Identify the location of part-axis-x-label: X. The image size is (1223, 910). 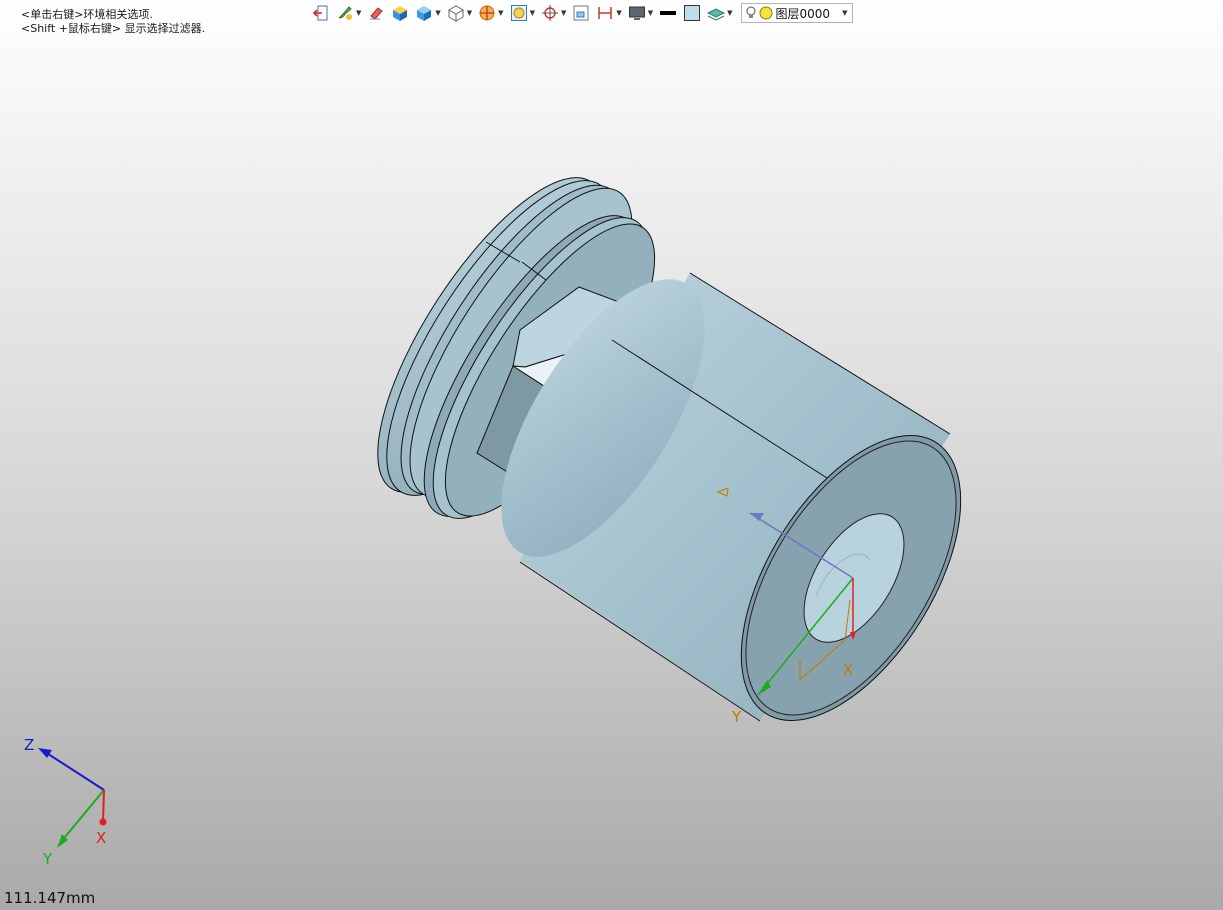
(848, 670).